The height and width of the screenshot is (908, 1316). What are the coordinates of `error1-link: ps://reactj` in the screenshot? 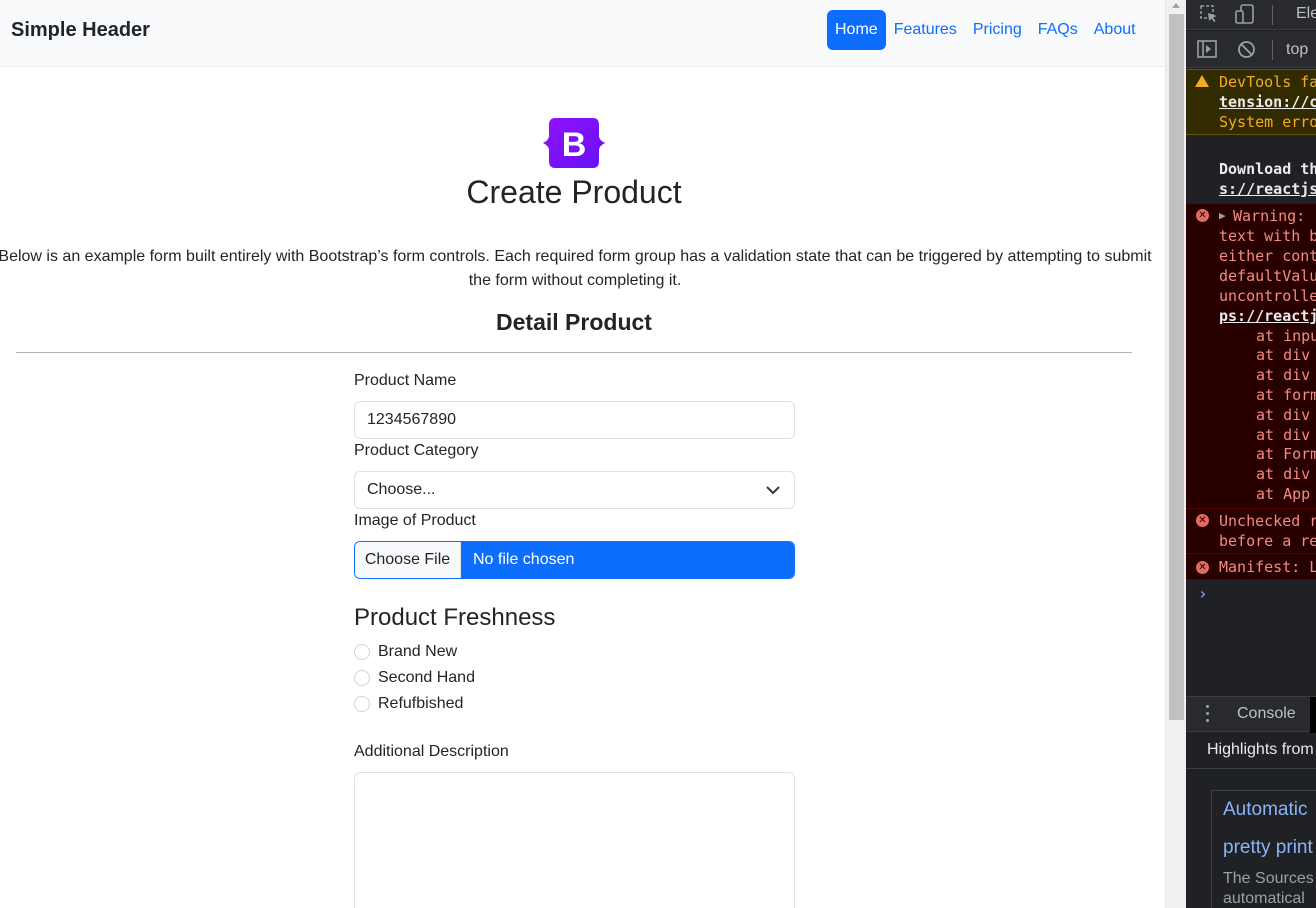 It's located at (1267, 316).